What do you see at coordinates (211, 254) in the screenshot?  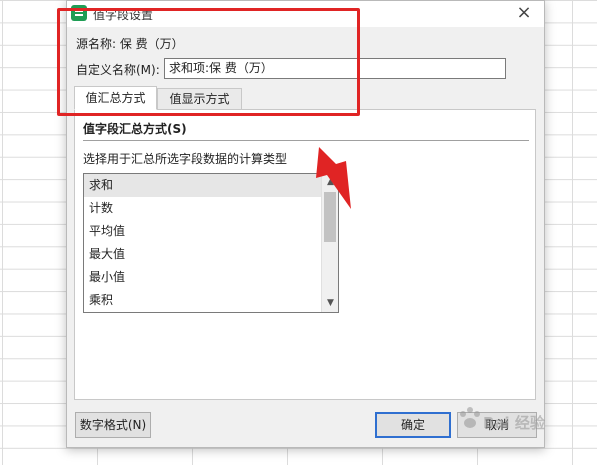 I see `list-item-max: 最大值` at bounding box center [211, 254].